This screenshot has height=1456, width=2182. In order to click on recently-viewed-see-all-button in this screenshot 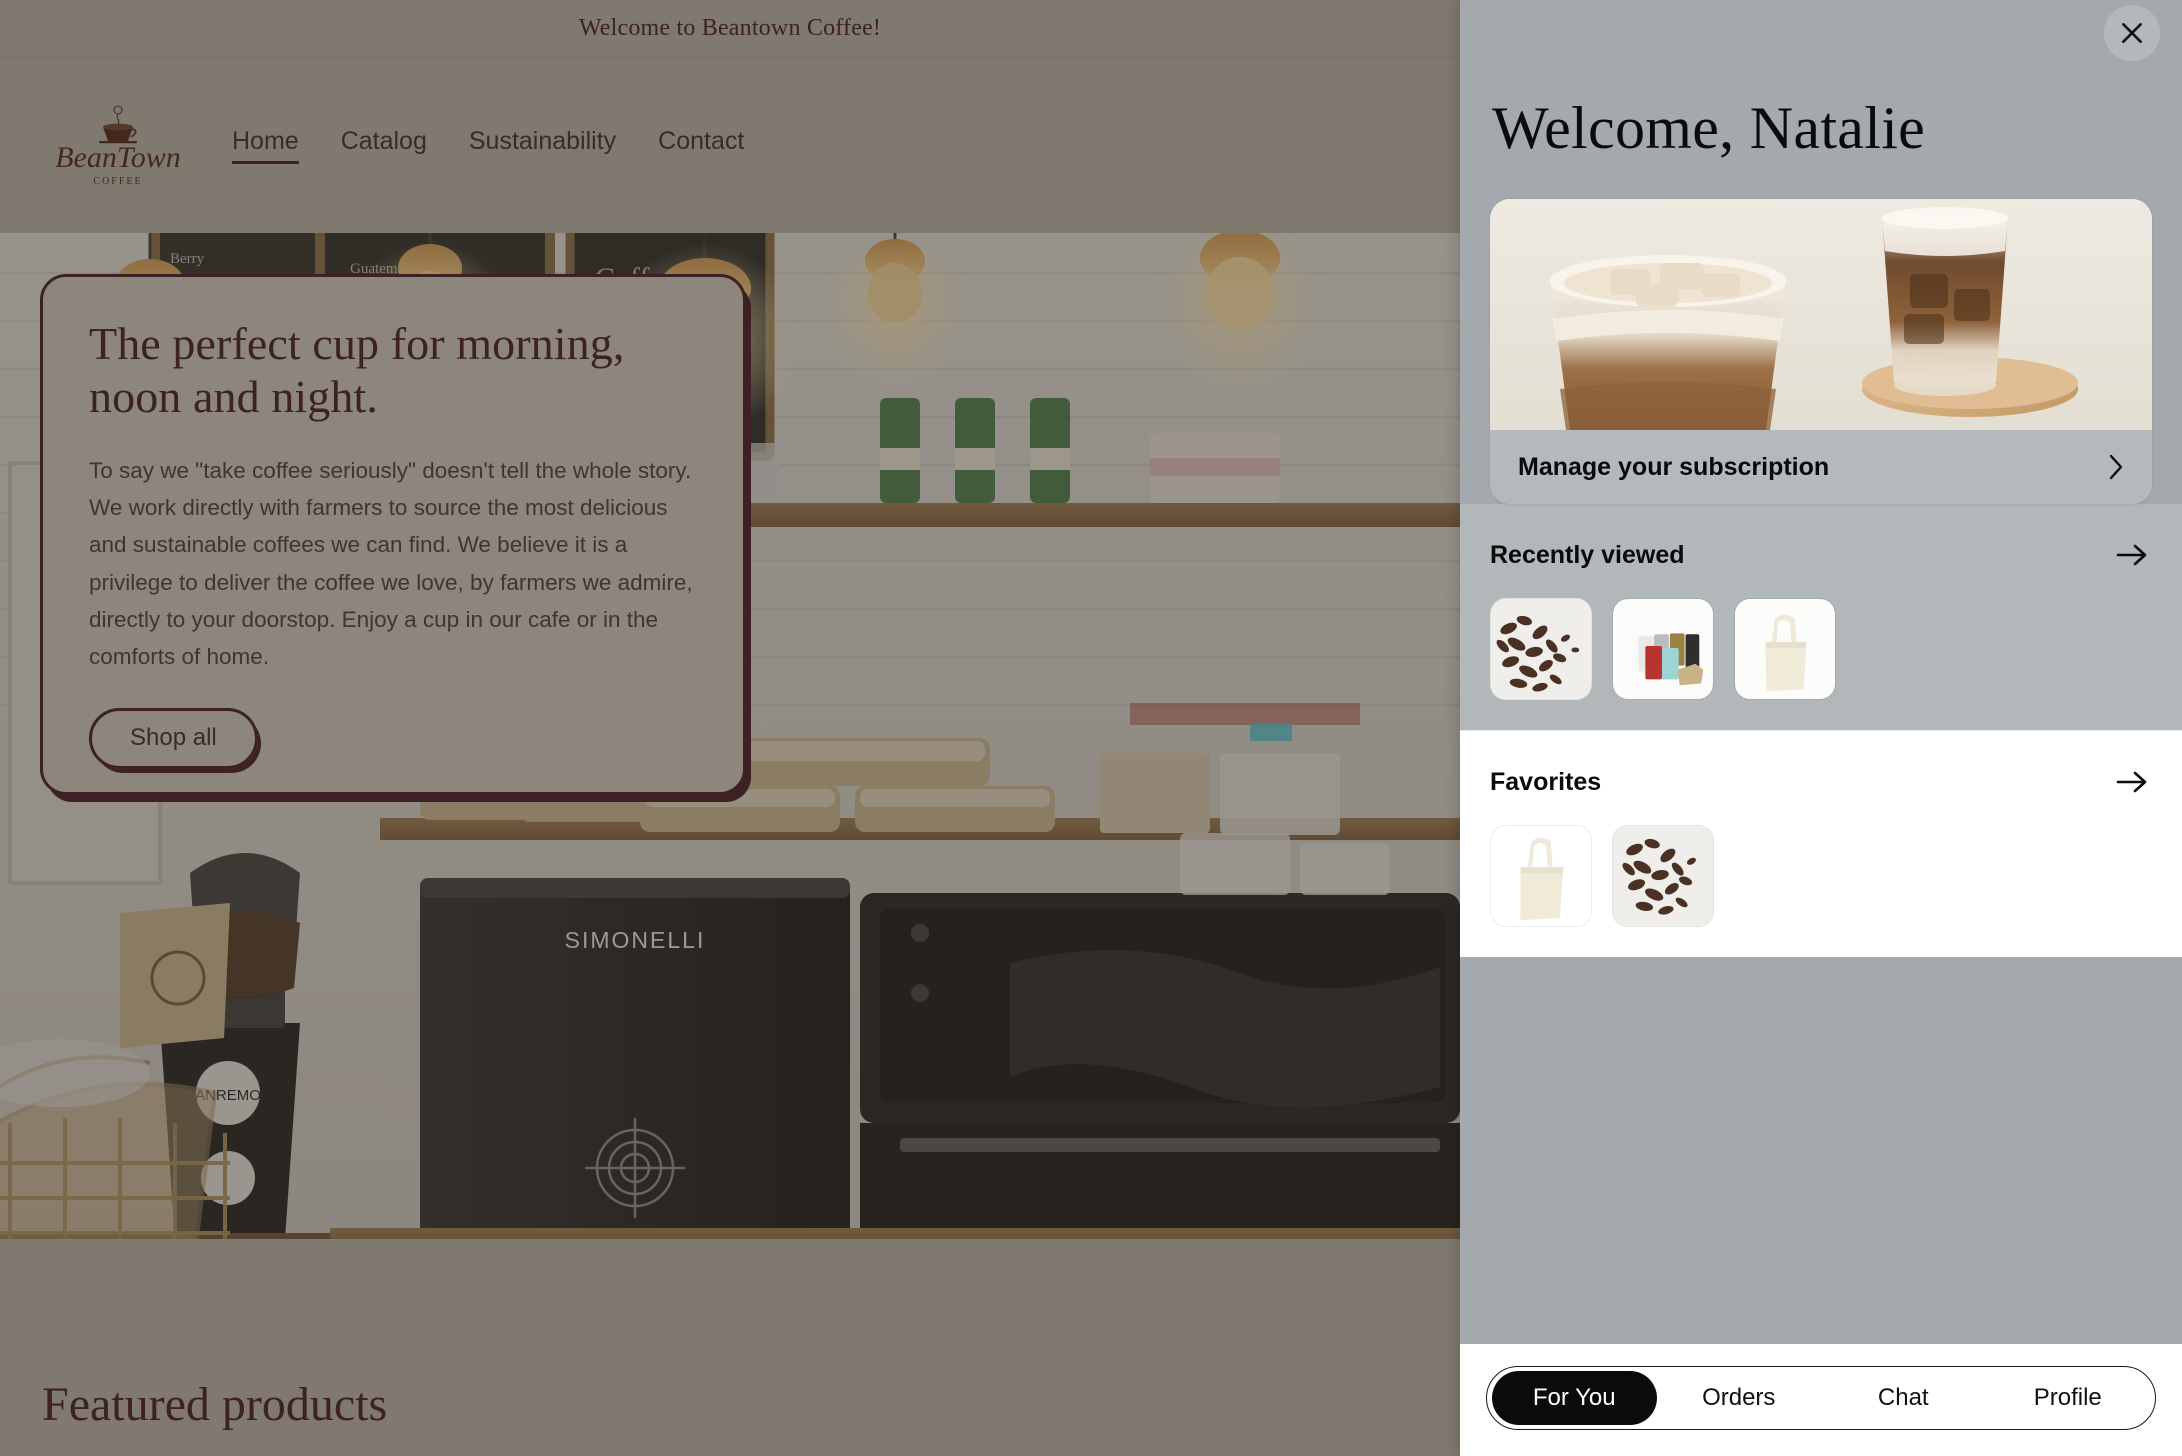, I will do `click(2132, 555)`.